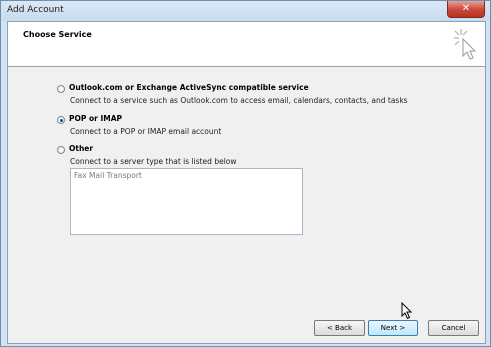  What do you see at coordinates (186, 201) in the screenshot?
I see `server-type-listbox: Fax Mail Transport` at bounding box center [186, 201].